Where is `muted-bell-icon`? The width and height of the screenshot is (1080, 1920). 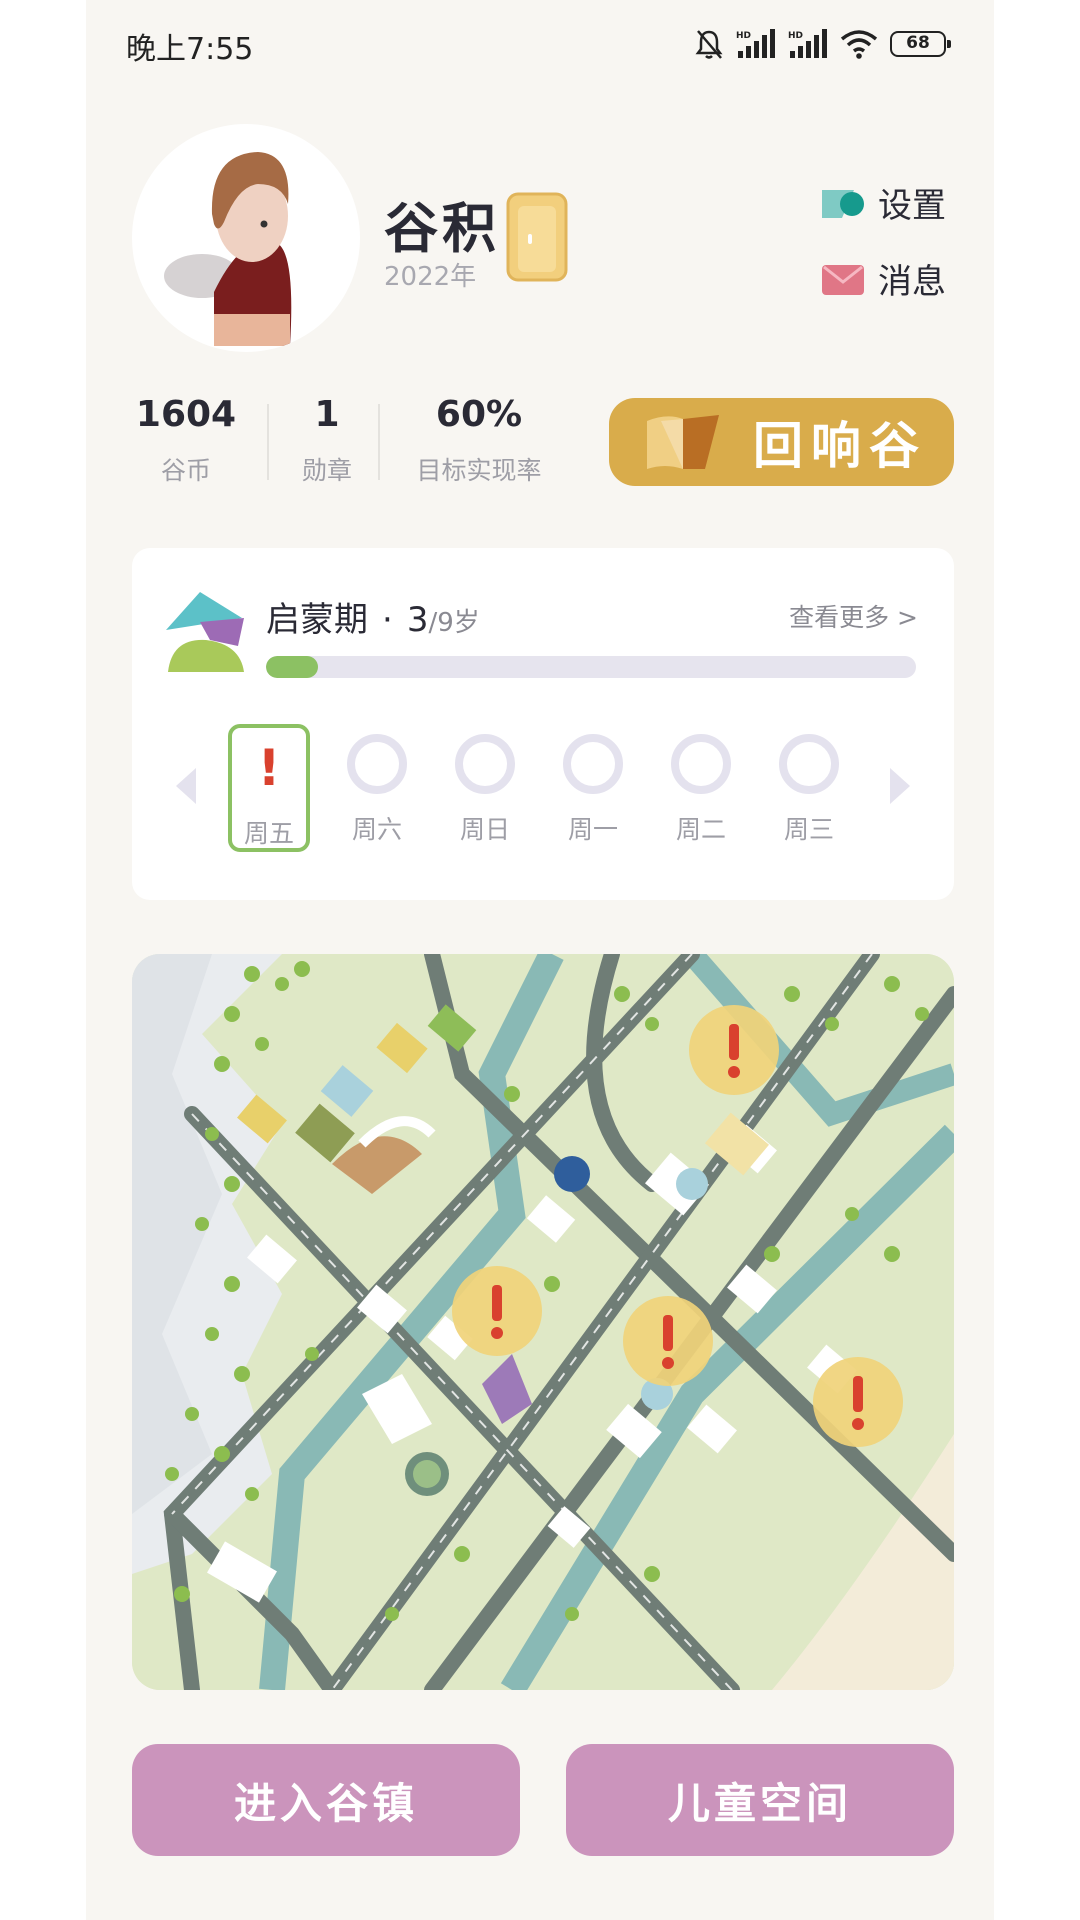 muted-bell-icon is located at coordinates (709, 44).